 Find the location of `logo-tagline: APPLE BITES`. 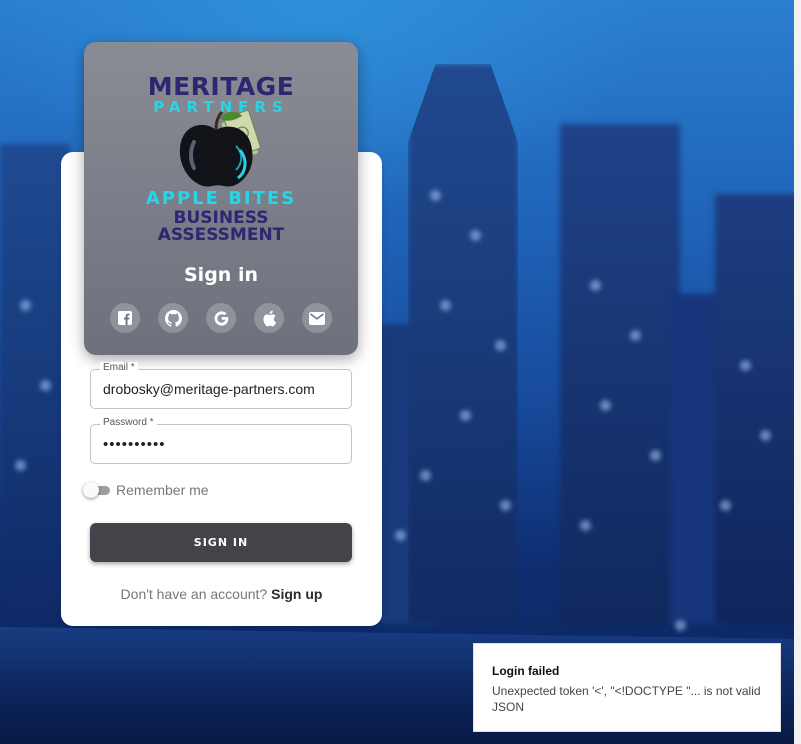

logo-tagline: APPLE BITES is located at coordinates (221, 198).